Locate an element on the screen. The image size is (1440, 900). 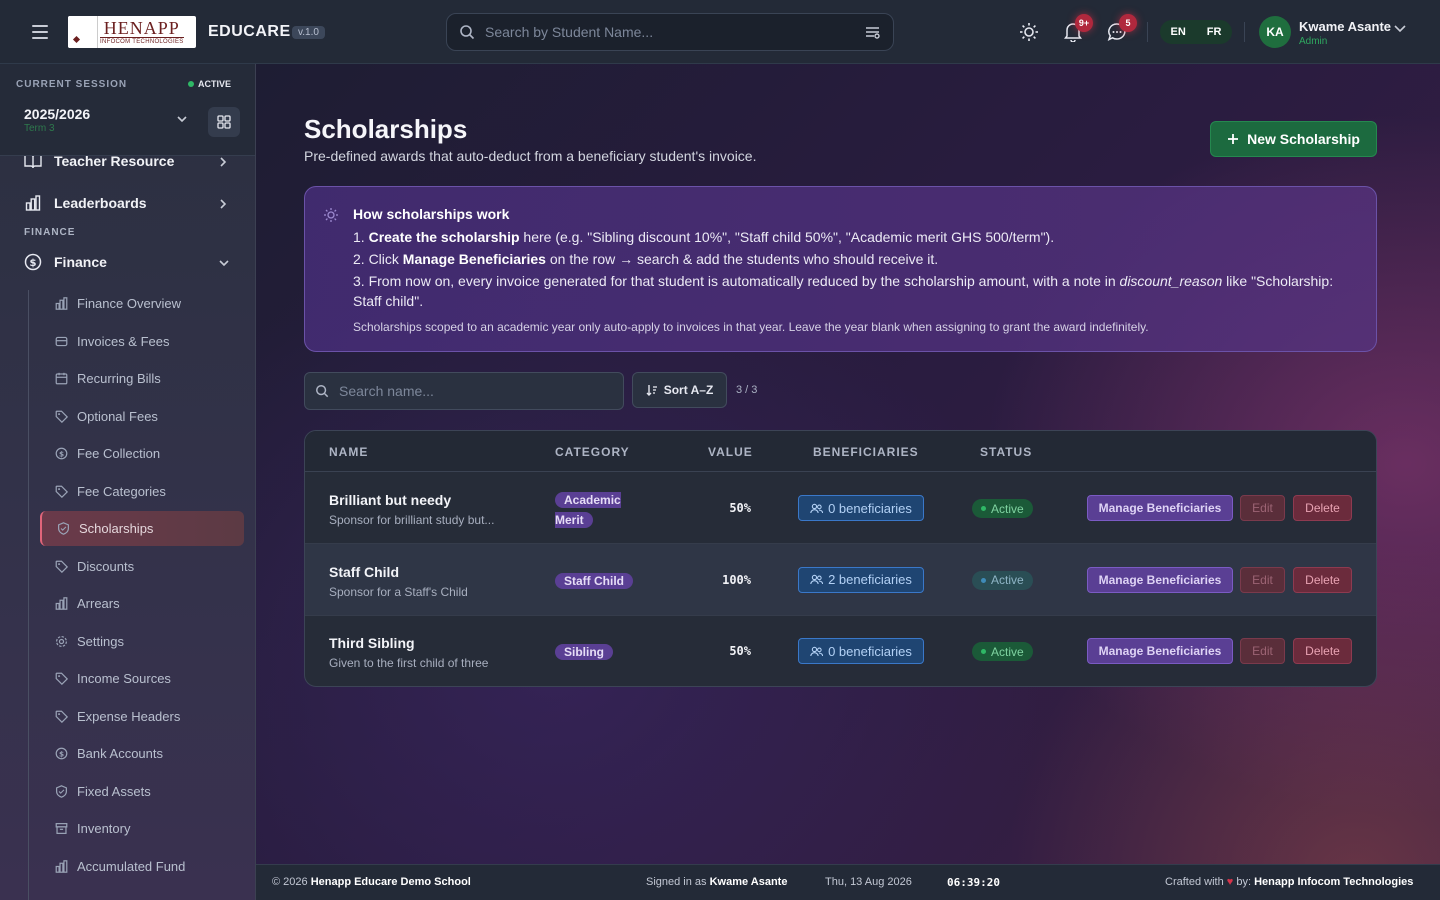
plus-icon is located at coordinates (1233, 139).